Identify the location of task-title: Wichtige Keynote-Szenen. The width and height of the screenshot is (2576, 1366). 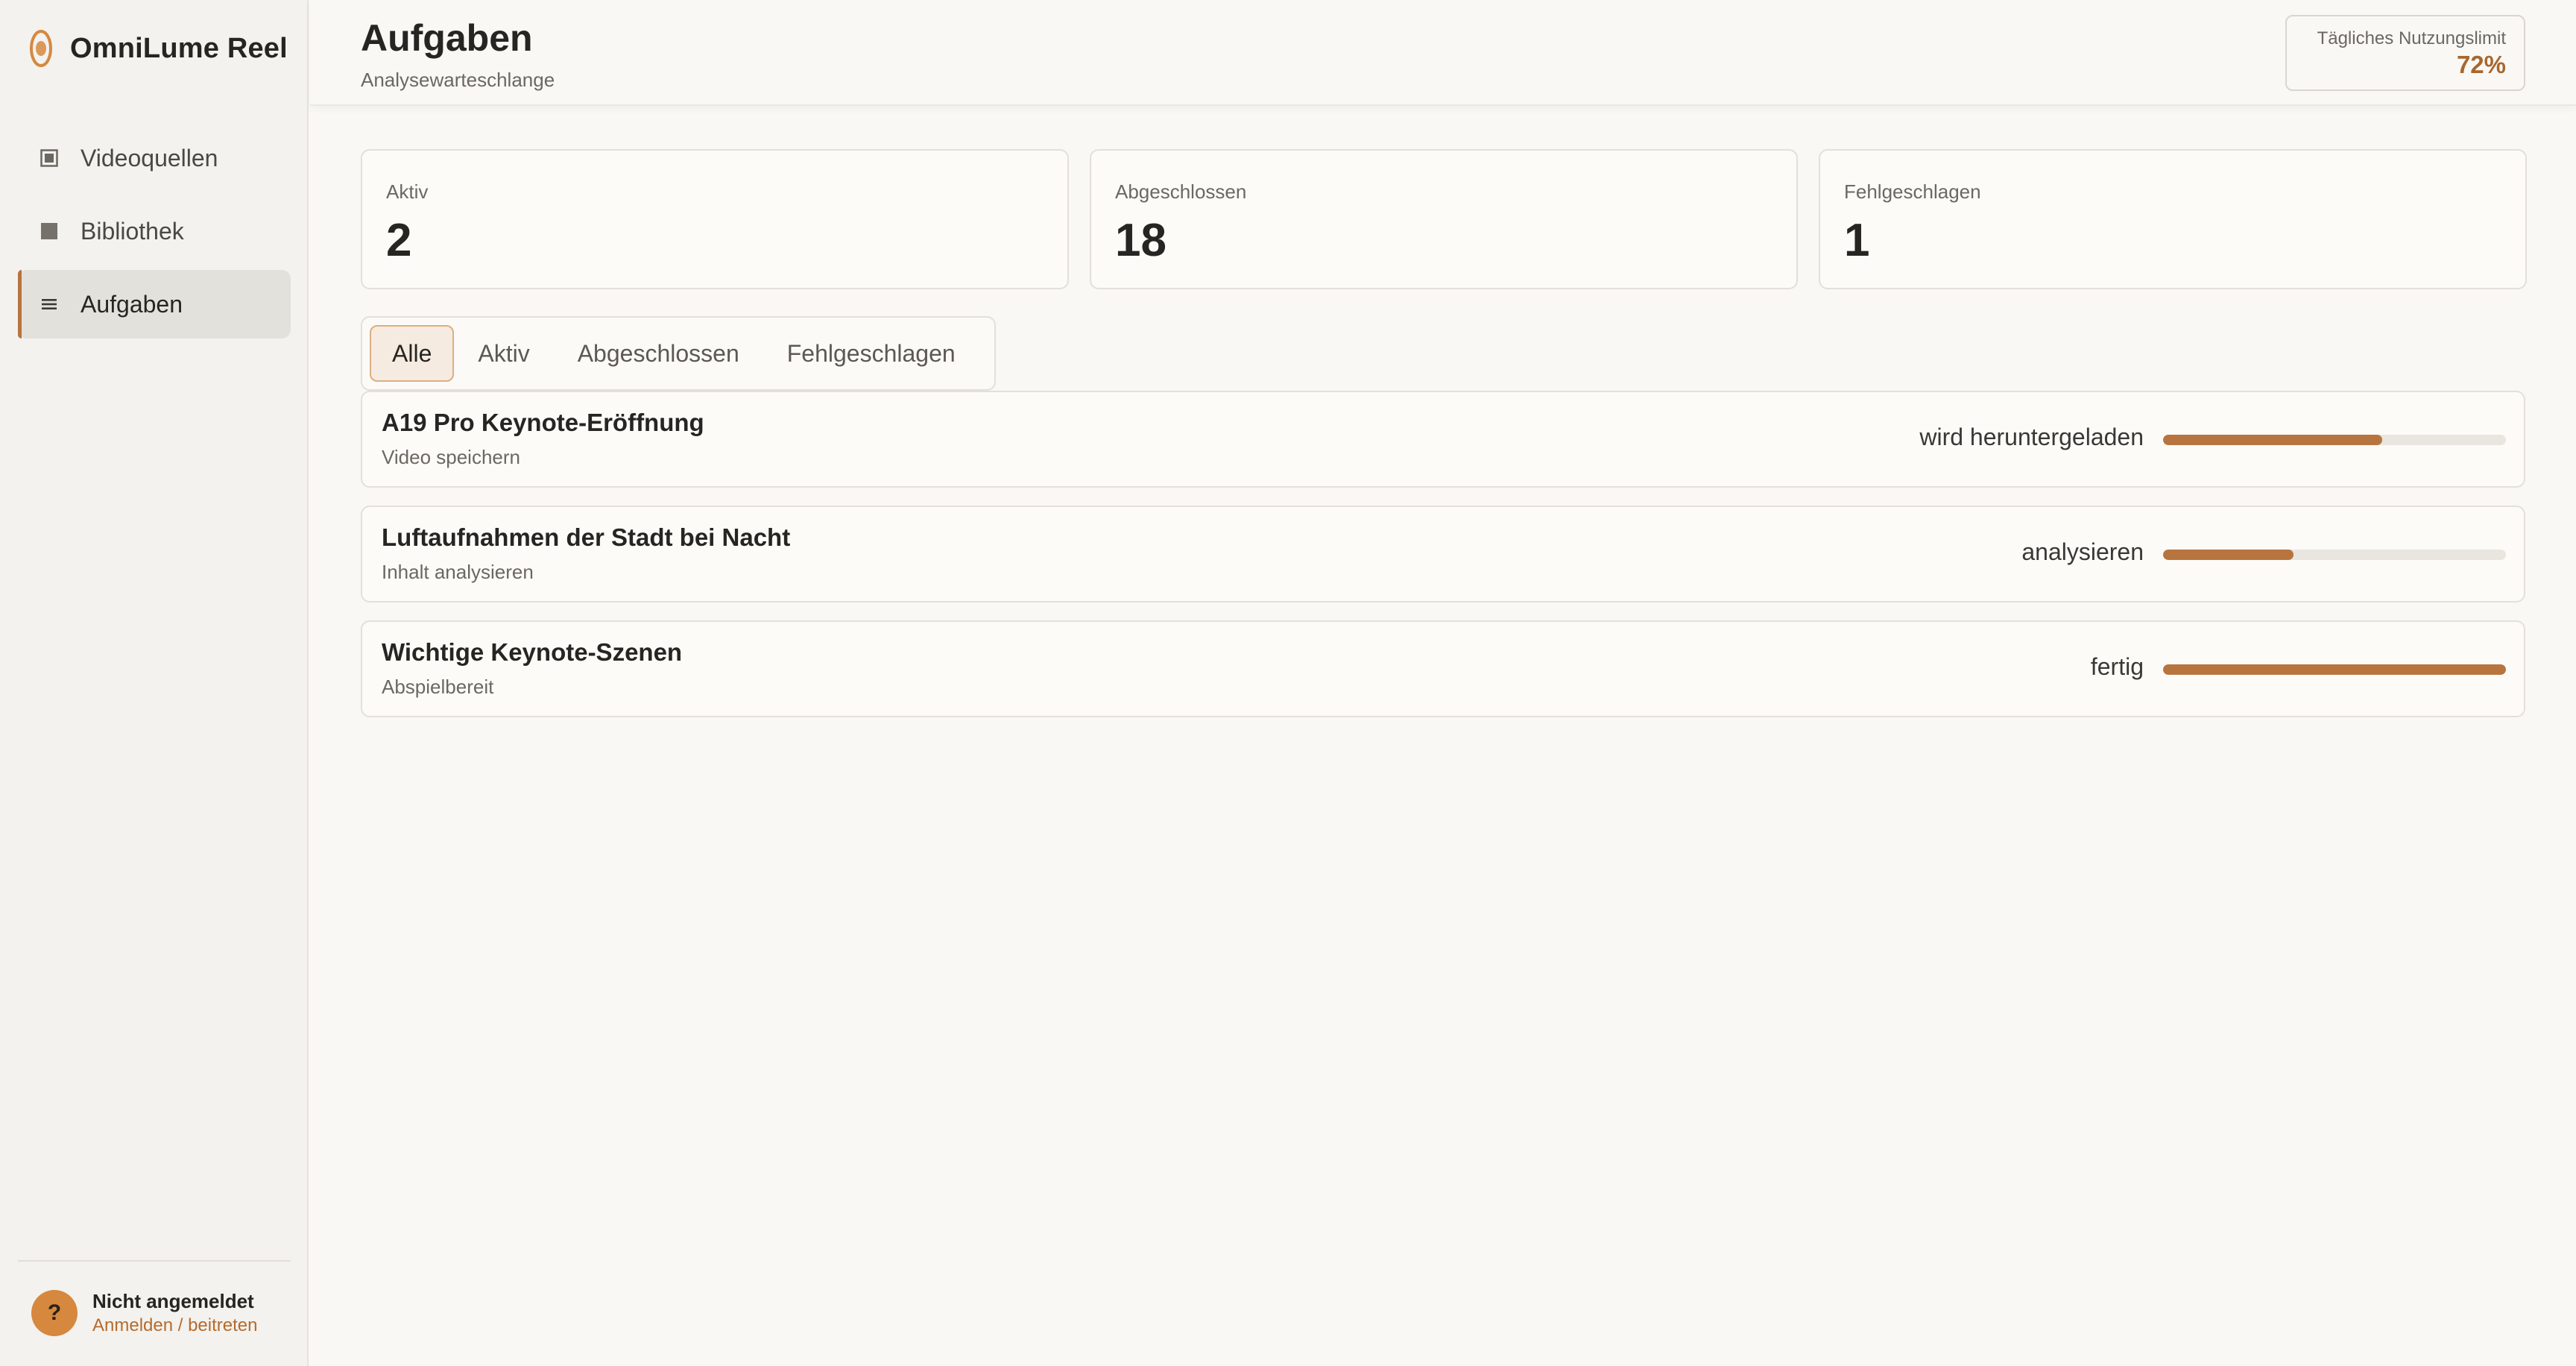
(532, 652).